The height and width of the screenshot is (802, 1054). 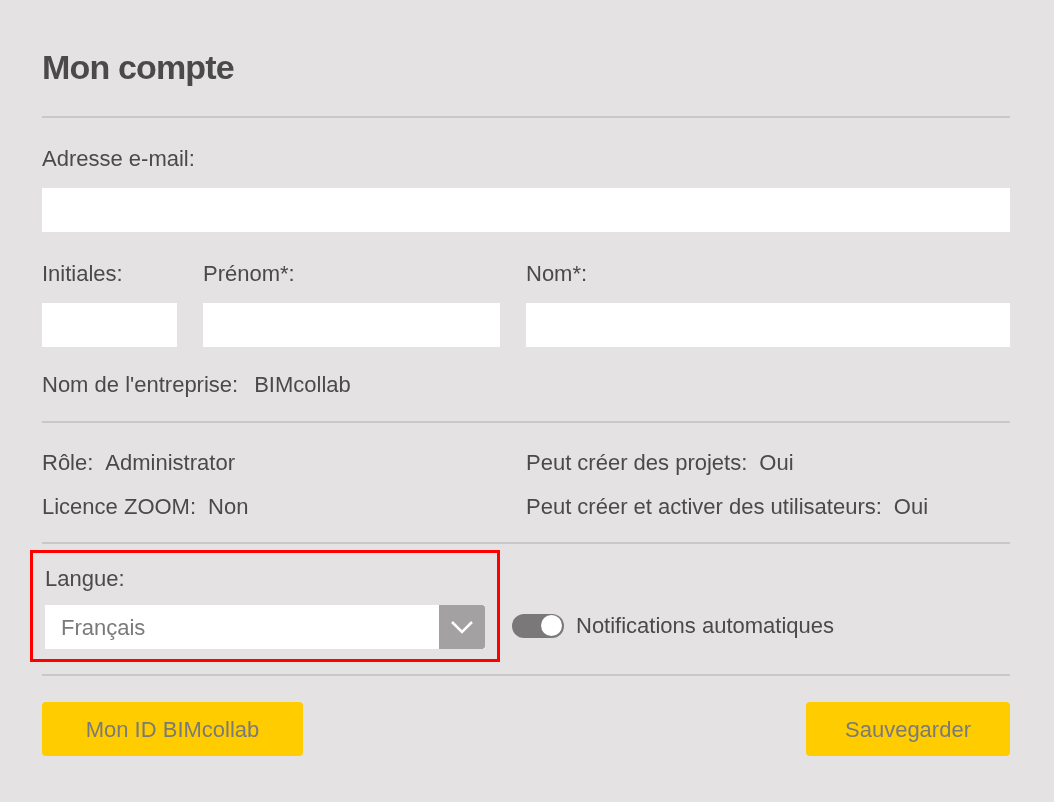 I want to click on dropdown-toggle, so click(x=462, y=627).